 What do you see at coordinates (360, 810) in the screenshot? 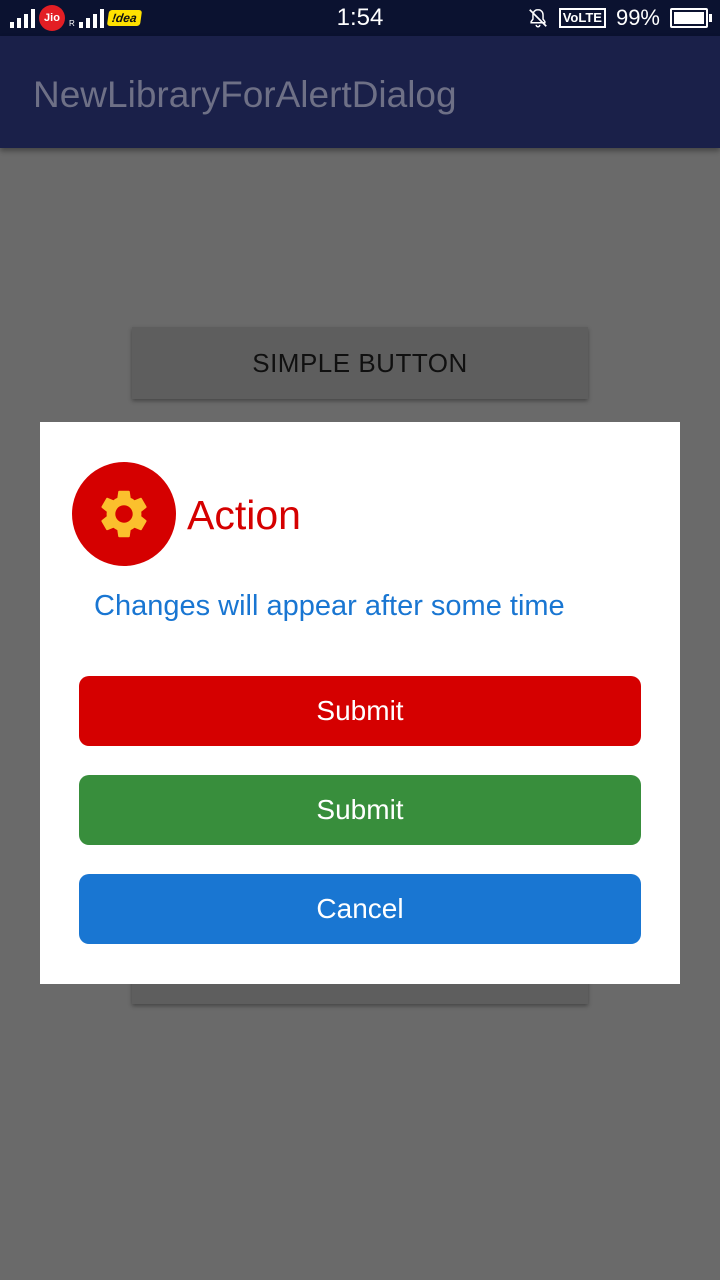
I see `submit-button-green: Submit` at bounding box center [360, 810].